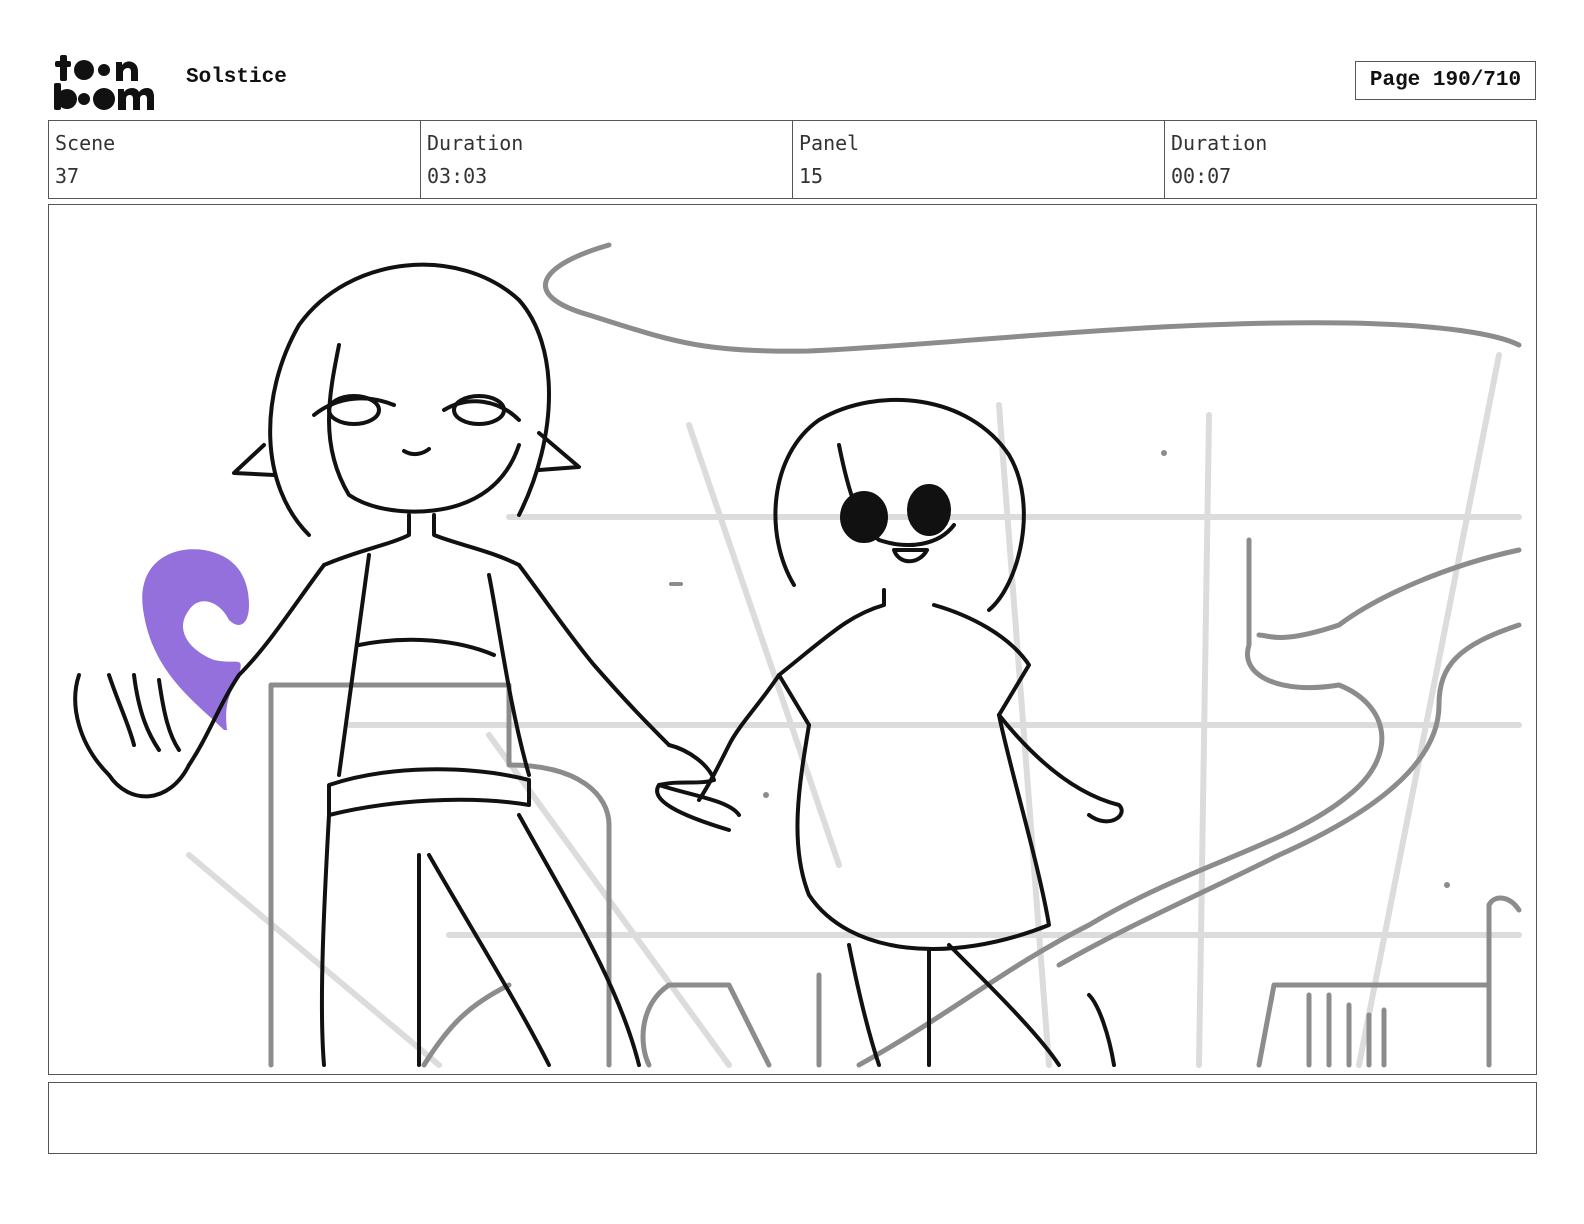 The height and width of the screenshot is (1224, 1584). Describe the element at coordinates (1201, 176) in the screenshot. I see `panel-duration-value: 00:07` at that location.